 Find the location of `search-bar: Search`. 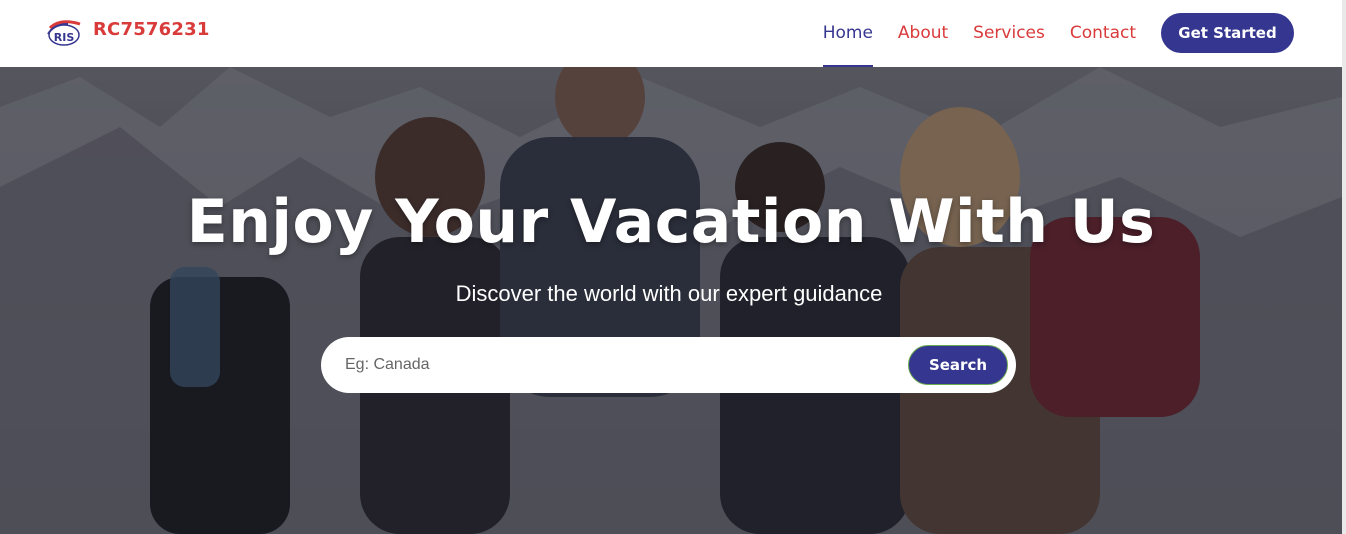

search-bar: Search is located at coordinates (668, 365).